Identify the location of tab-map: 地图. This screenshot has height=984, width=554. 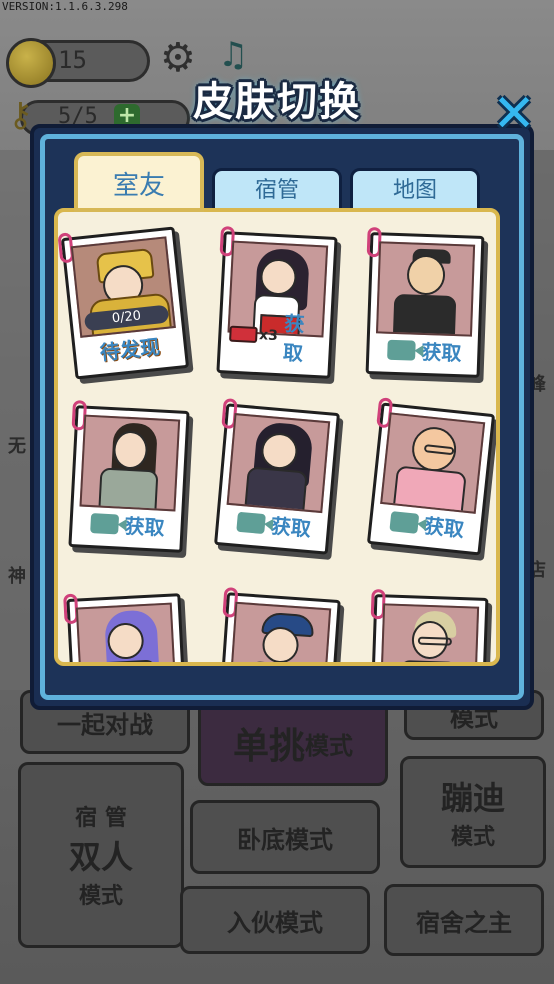
(415, 190).